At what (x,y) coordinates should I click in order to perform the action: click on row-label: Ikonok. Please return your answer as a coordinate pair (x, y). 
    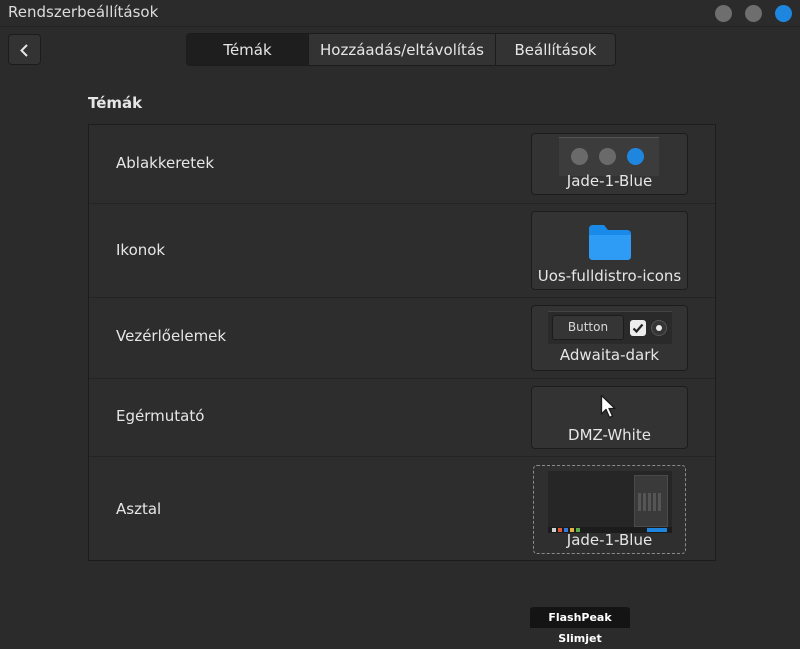
    Looking at the image, I should click on (141, 250).